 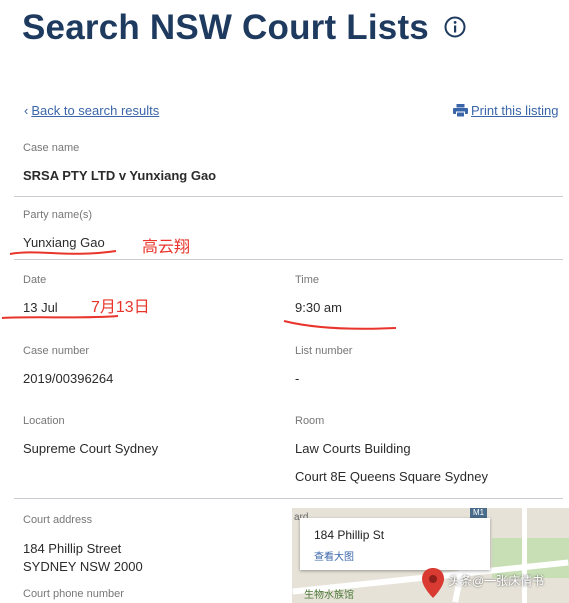 I want to click on print-listing-link: Print this listing, so click(x=505, y=110).